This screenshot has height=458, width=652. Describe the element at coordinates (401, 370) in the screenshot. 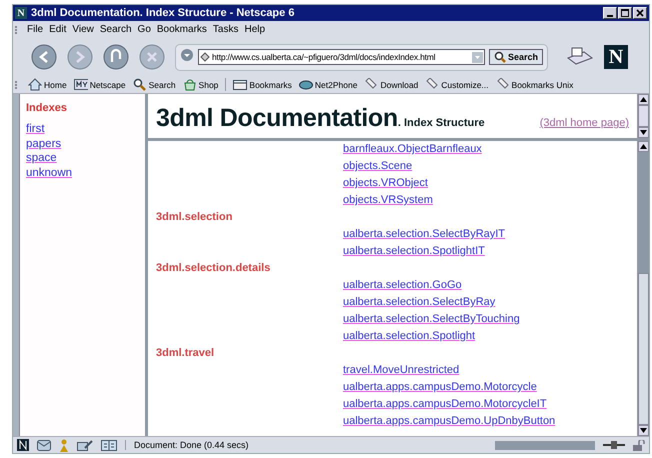

I see `index-link: travel.MoveUnrestricted` at that location.